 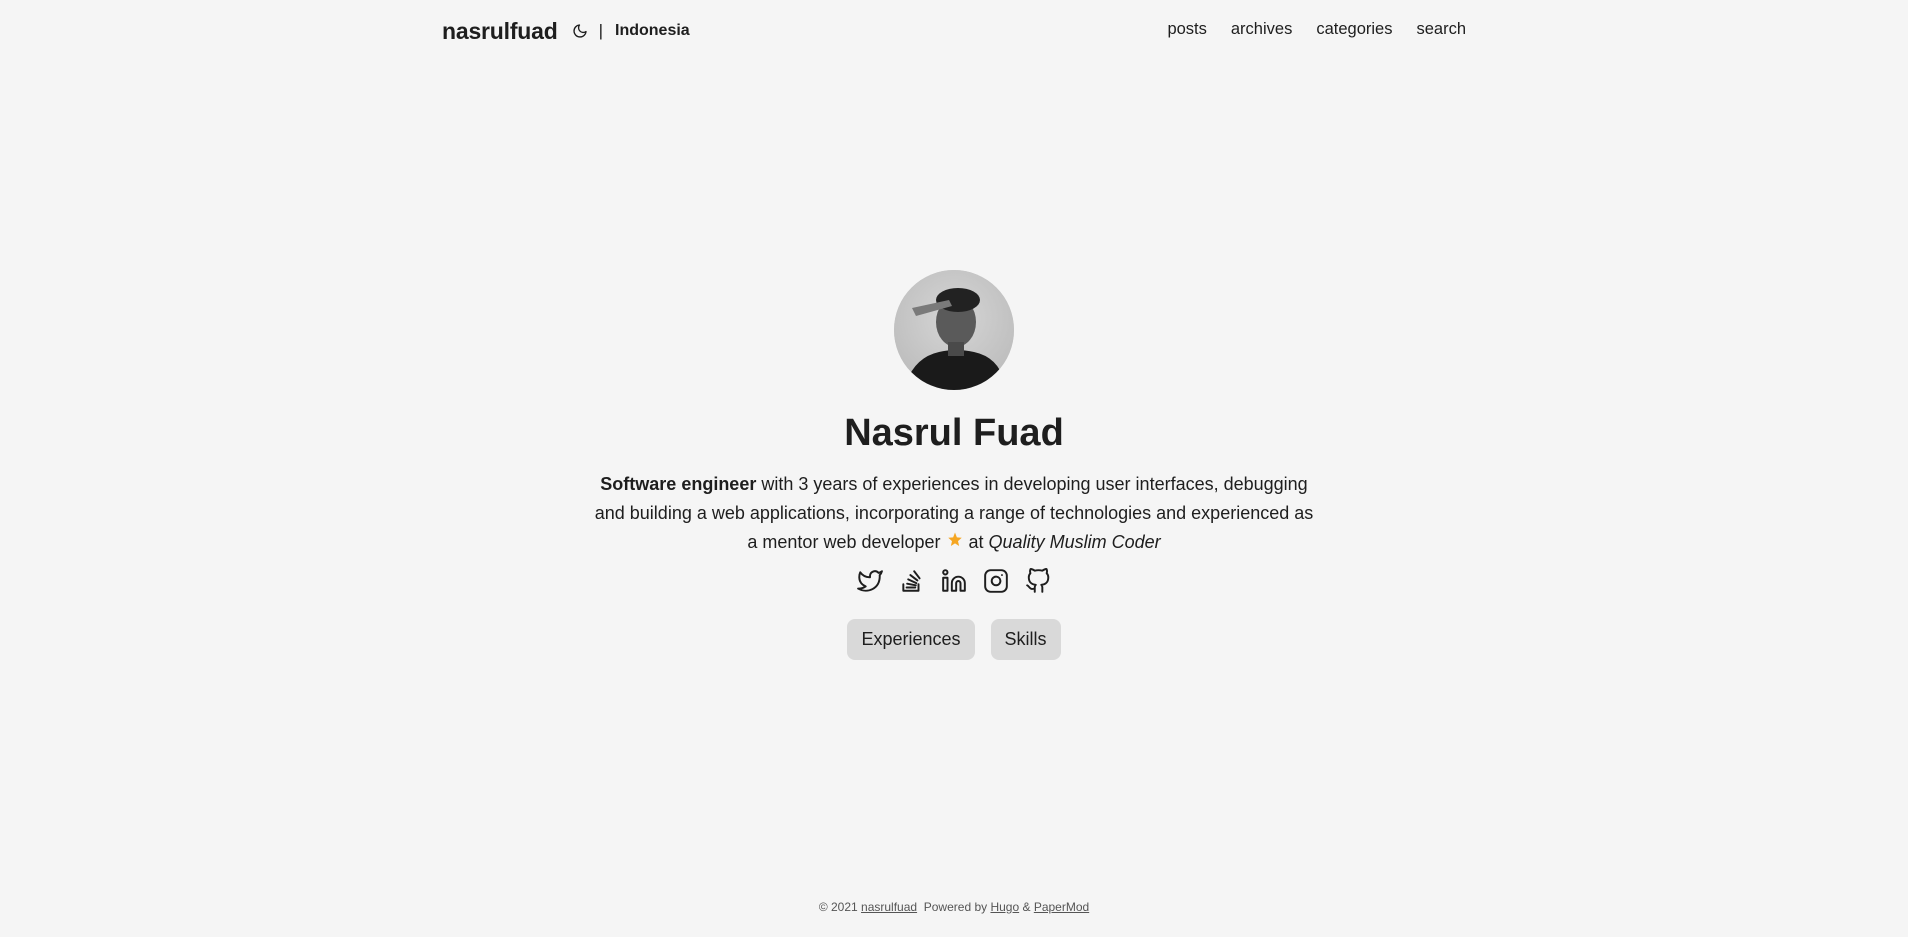 What do you see at coordinates (1186, 29) in the screenshot?
I see `nav-posts: posts` at bounding box center [1186, 29].